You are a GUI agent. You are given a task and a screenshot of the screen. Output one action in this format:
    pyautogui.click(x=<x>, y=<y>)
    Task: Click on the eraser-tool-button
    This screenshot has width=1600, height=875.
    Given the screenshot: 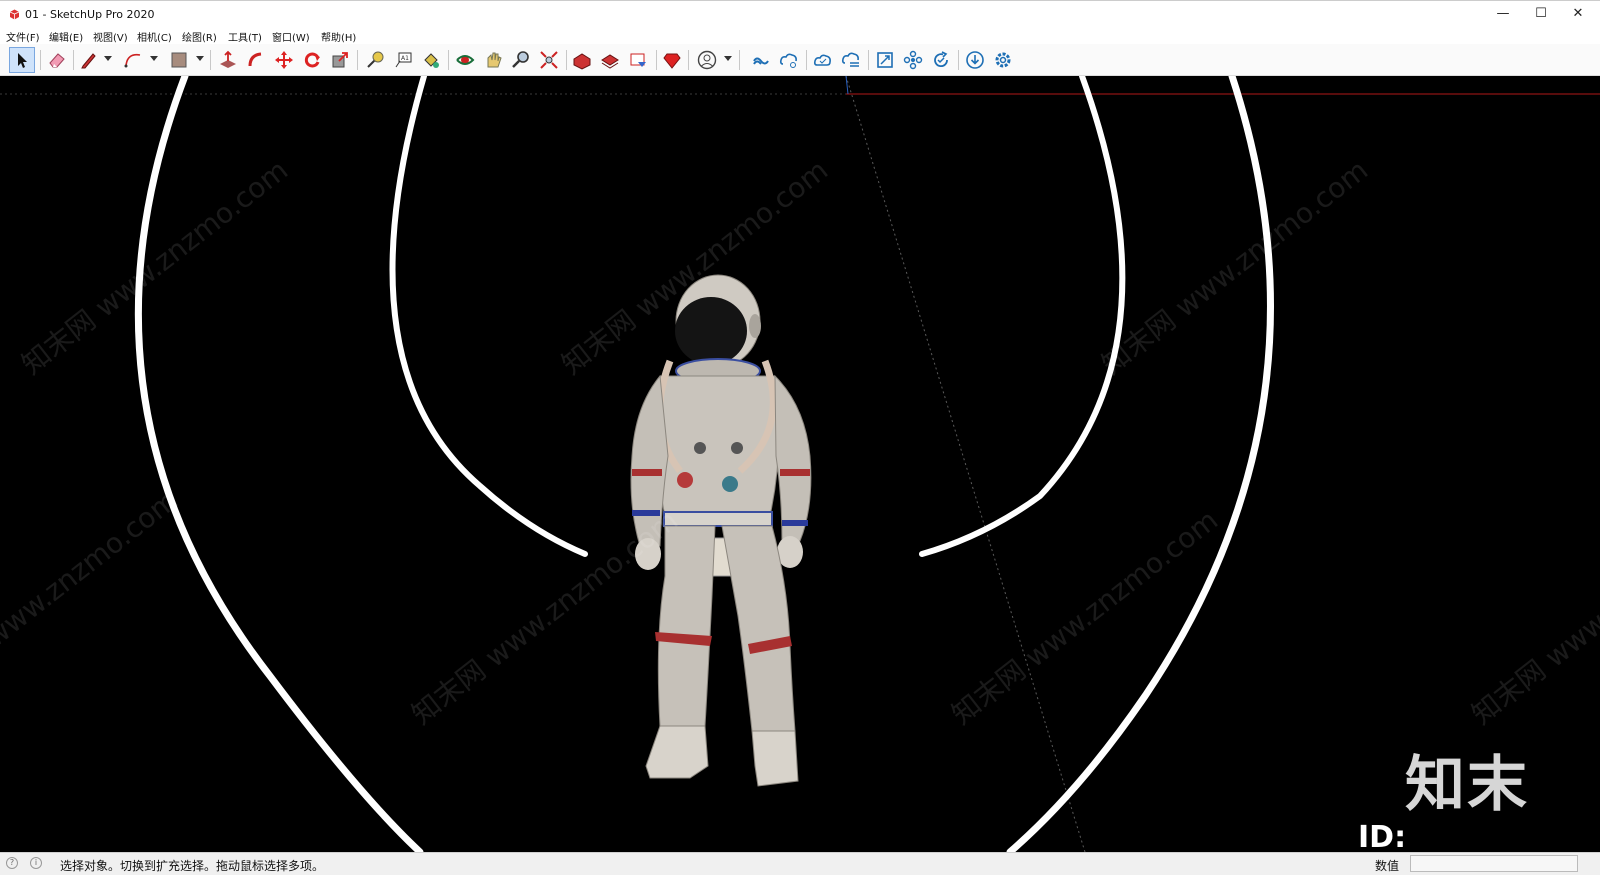 What is the action you would take?
    pyautogui.click(x=57, y=60)
    